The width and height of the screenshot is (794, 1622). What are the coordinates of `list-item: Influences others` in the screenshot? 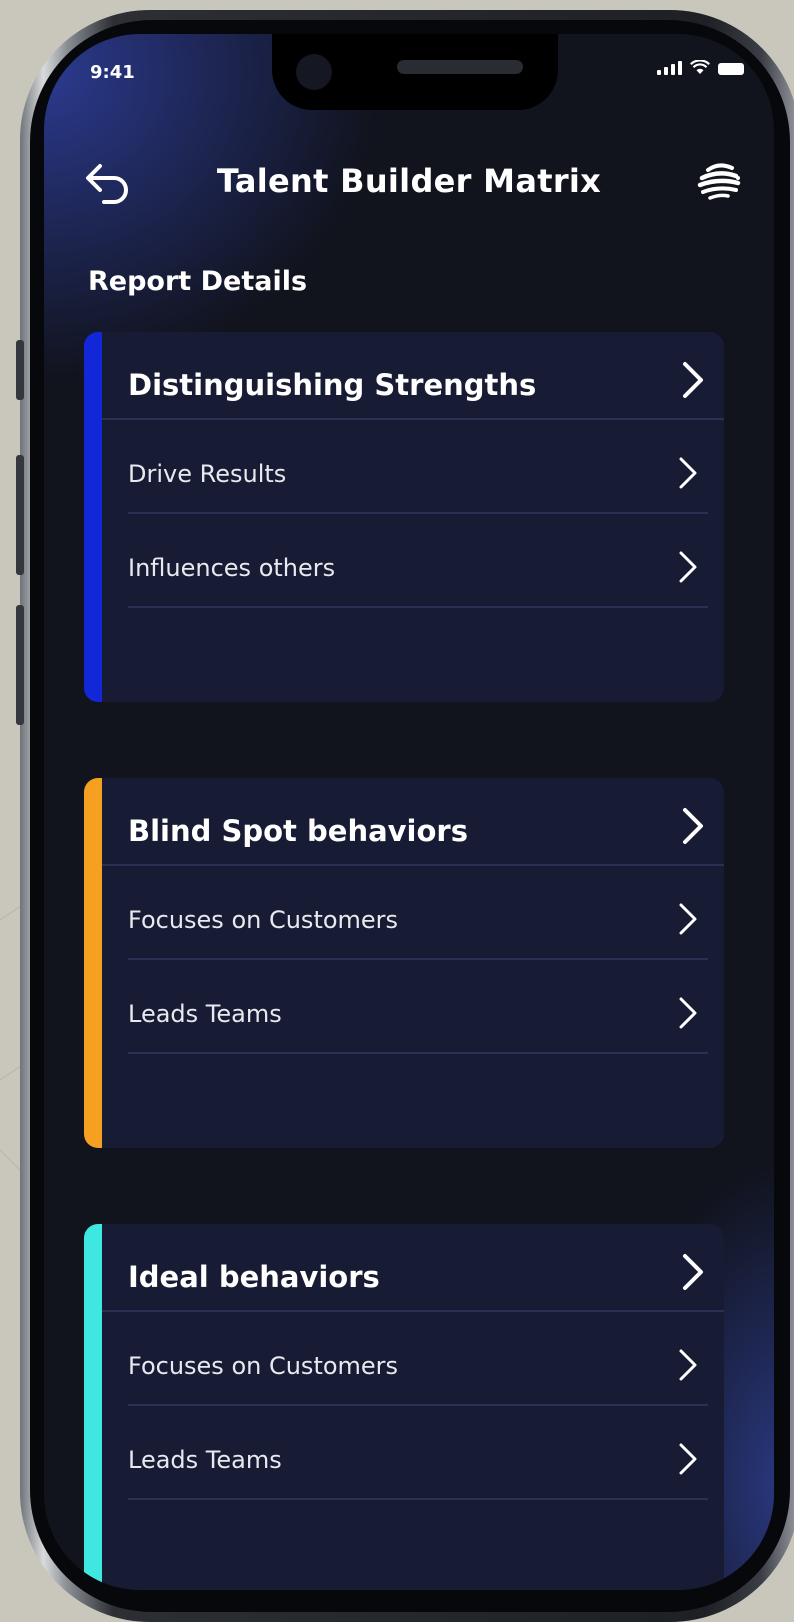 It's located at (418, 561).